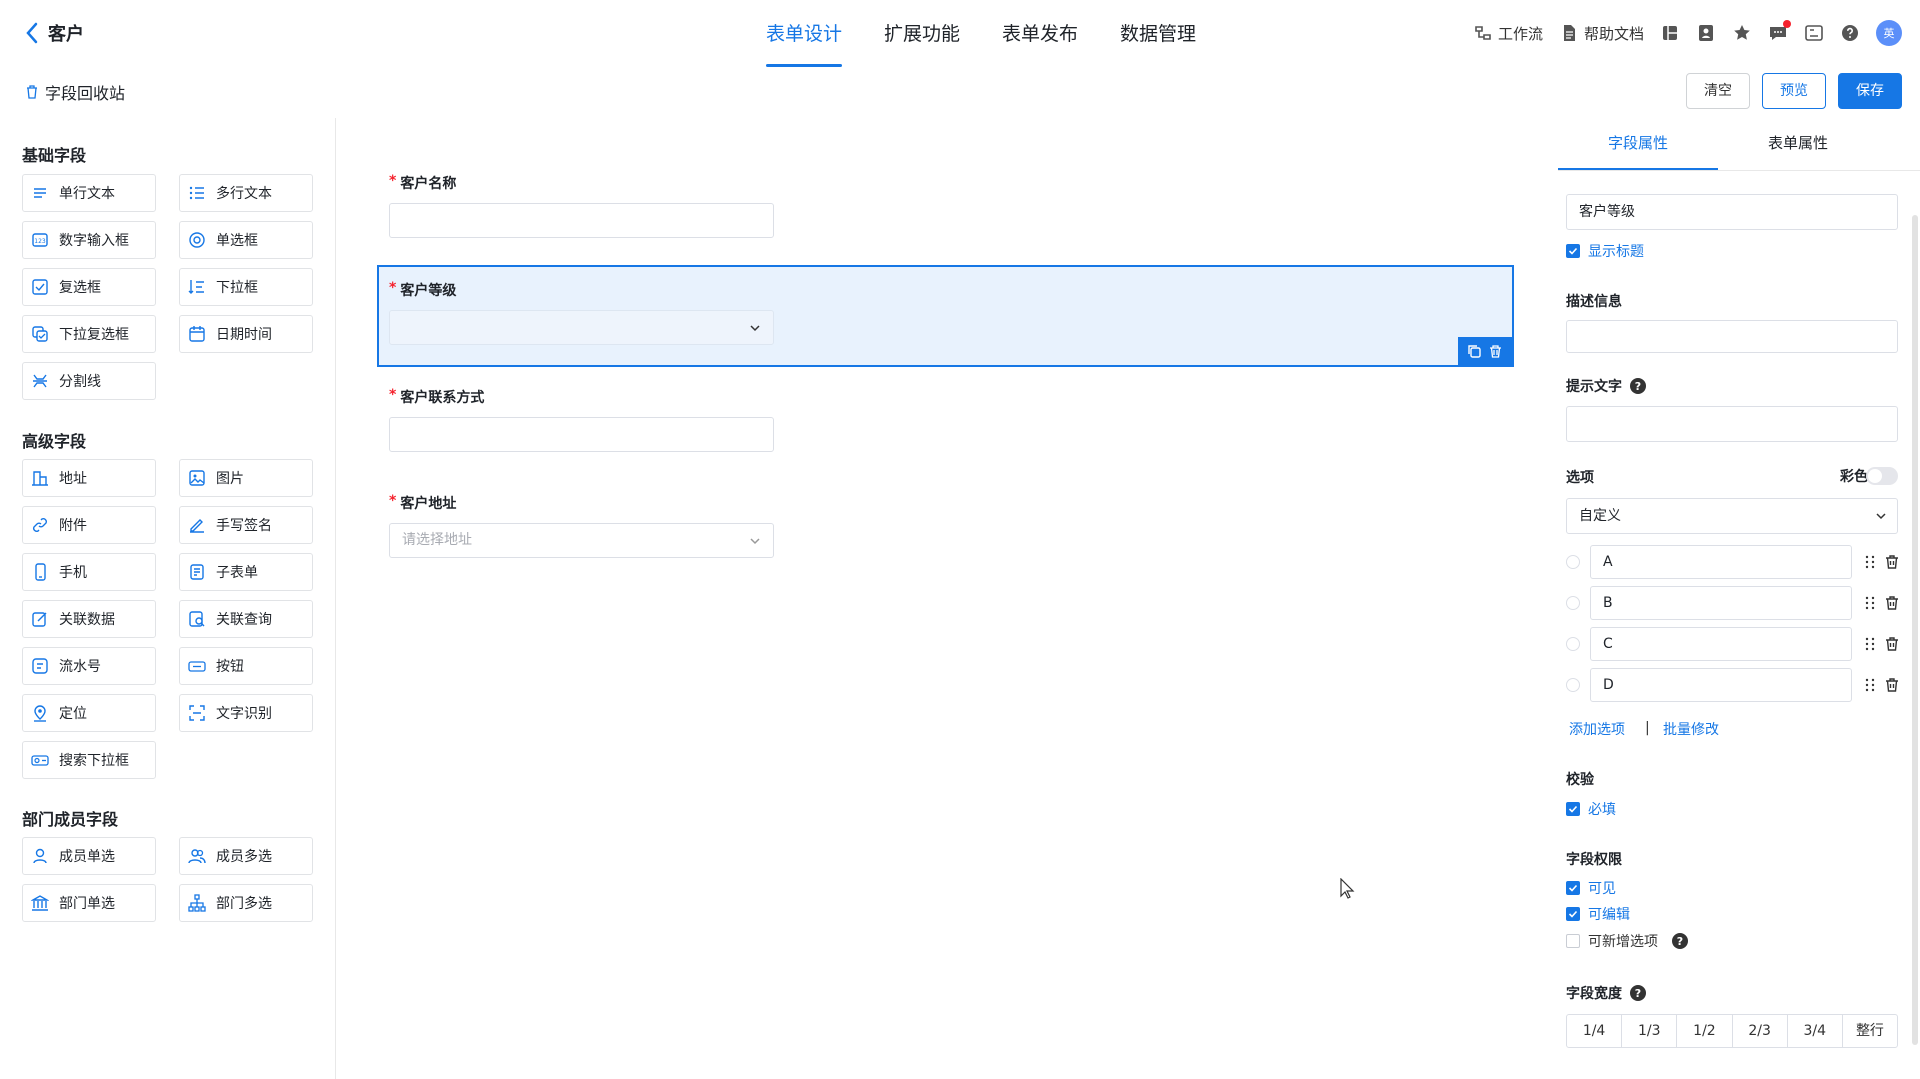 The image size is (1920, 1079). I want to click on tab-form-design: 表单设计, so click(804, 35).